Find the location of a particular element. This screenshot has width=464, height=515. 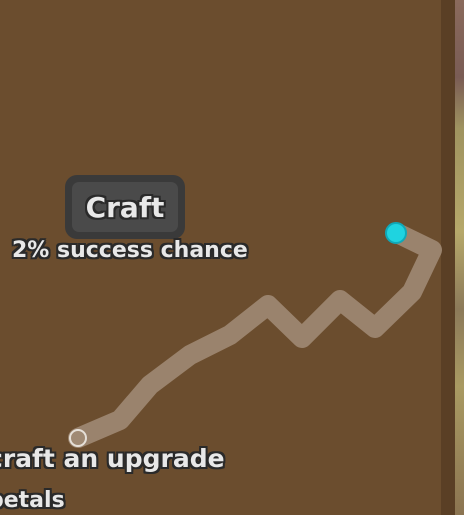

craft-upgrade-hint: craft an upgrade is located at coordinates (112, 458).